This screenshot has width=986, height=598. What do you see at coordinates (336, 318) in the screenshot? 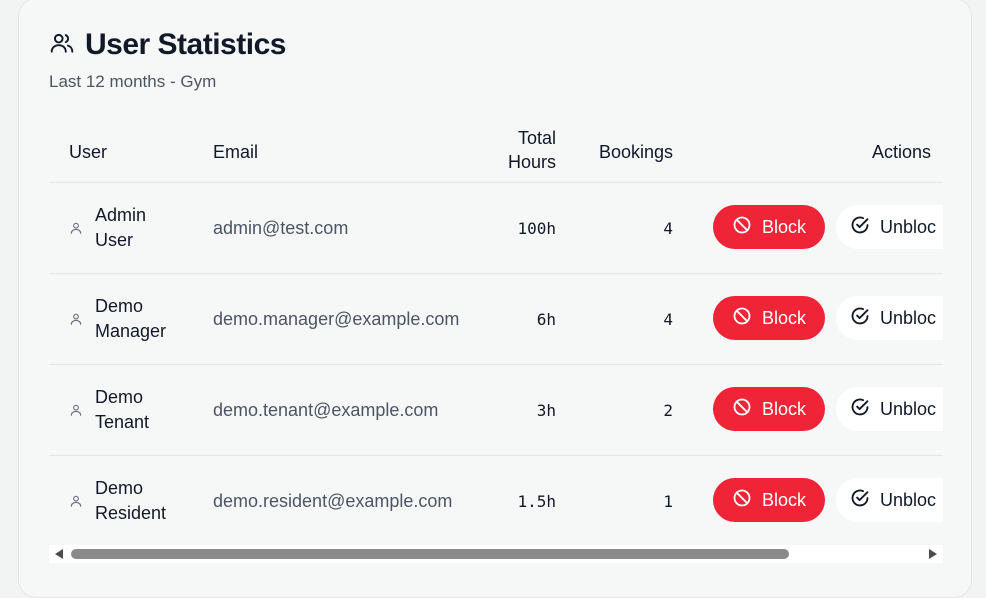
I see `user-email: demo.manager@example.com` at bounding box center [336, 318].